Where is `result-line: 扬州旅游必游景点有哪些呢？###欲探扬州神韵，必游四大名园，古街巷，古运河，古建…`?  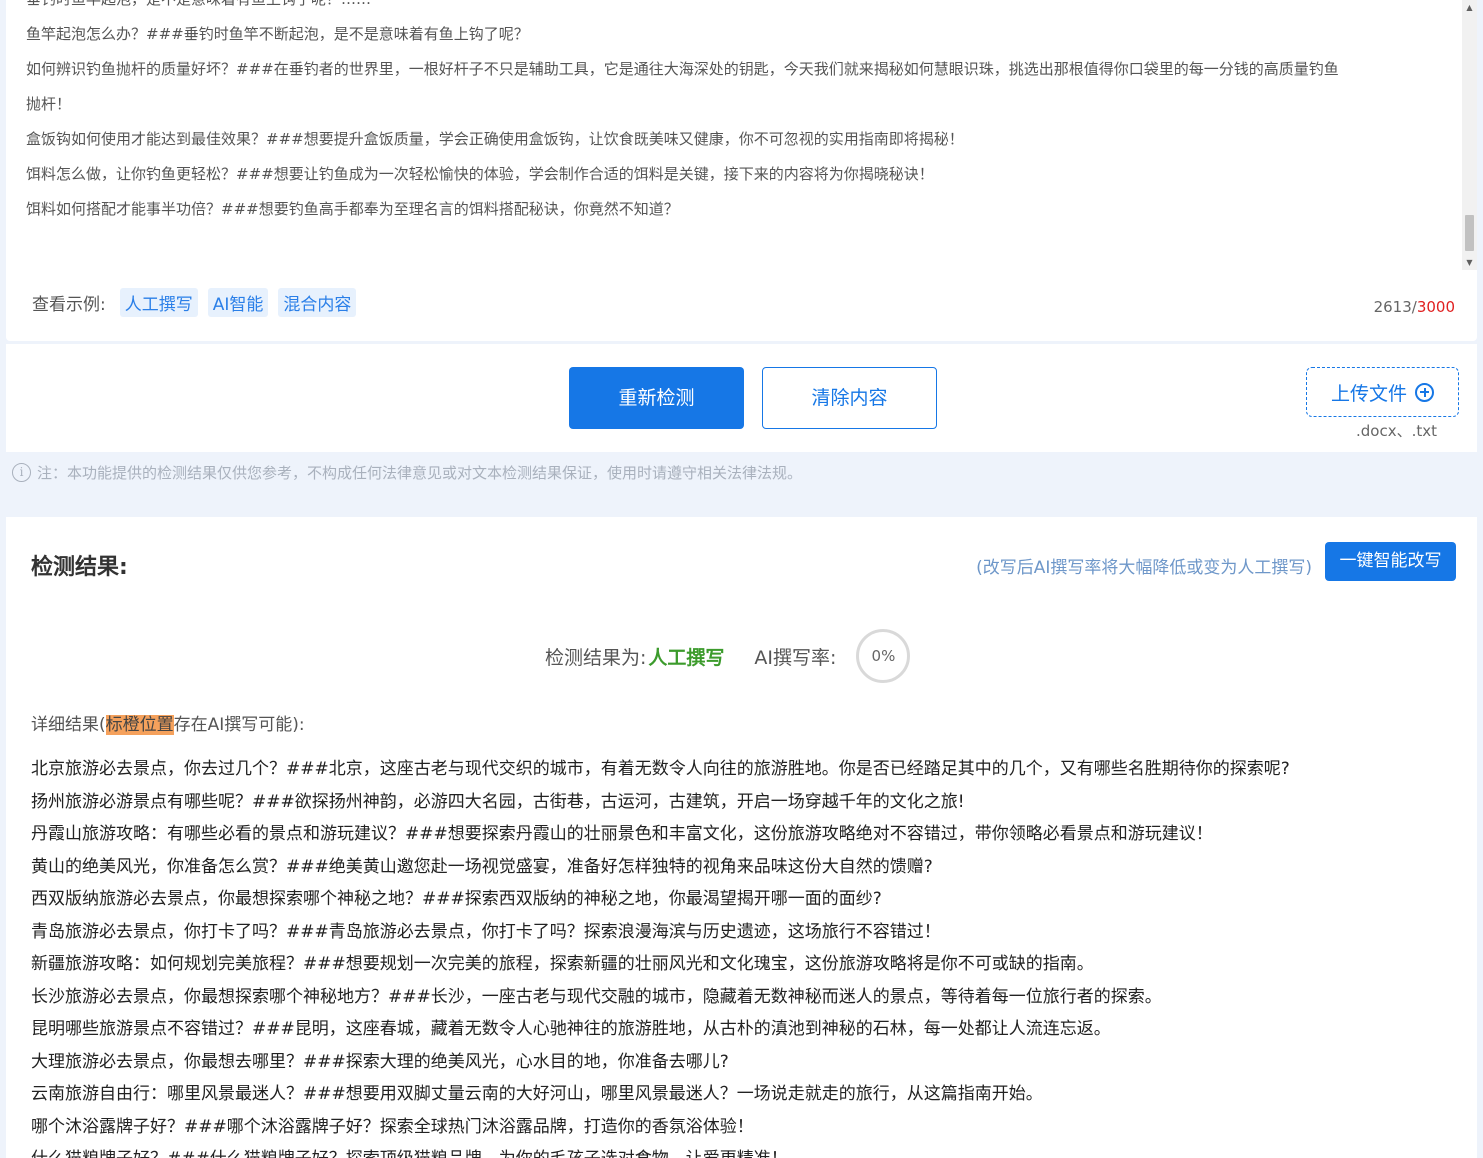
result-line: 扬州旅游必游景点有哪些呢？###欲探扬州神韵，必游四大名园，古街巷，古运河，古建… is located at coordinates (498, 801).